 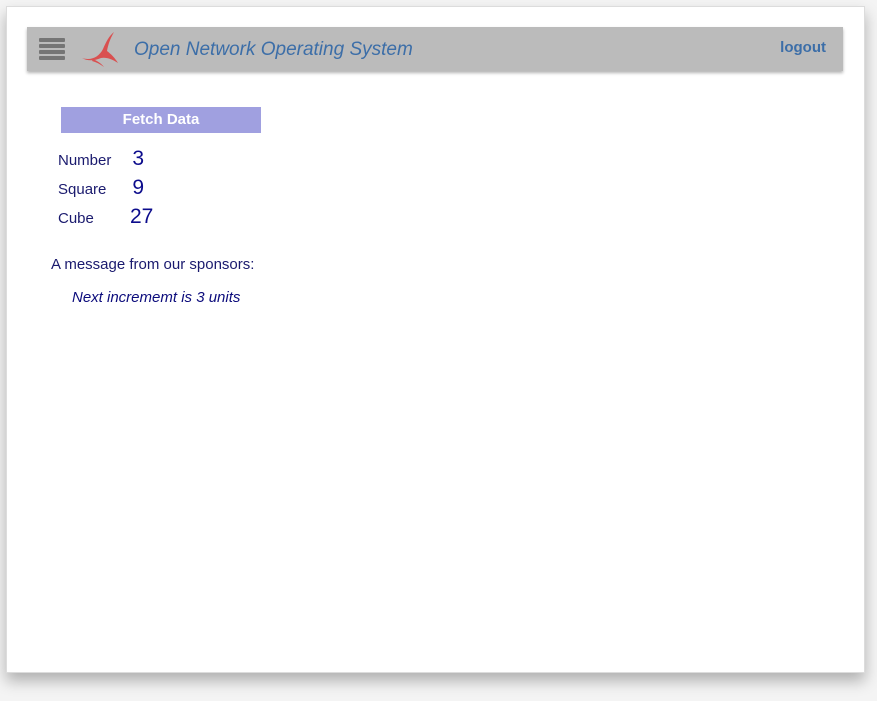 What do you see at coordinates (435, 49) in the screenshot?
I see `top-navbar: Open Network Operating System logout` at bounding box center [435, 49].